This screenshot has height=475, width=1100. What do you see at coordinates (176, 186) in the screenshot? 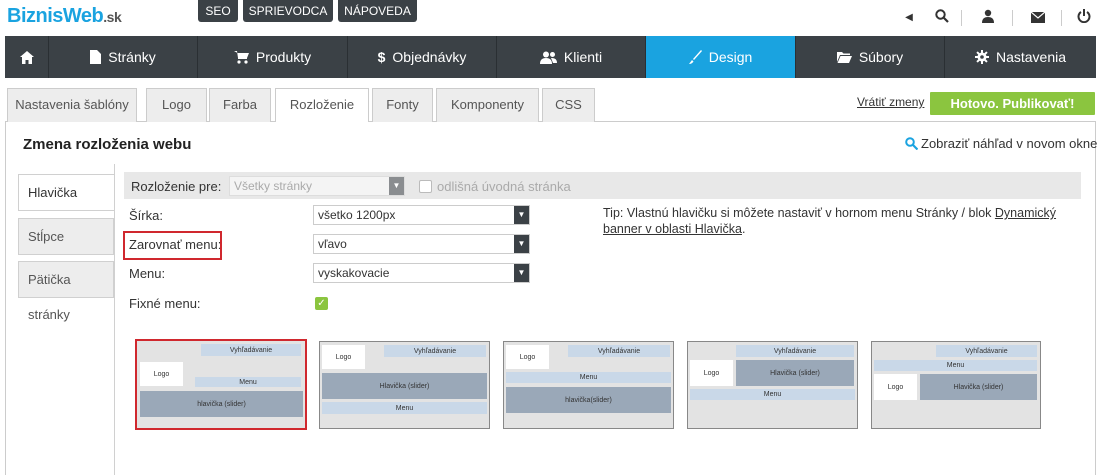
I see `layout-for-label: Rozloženie pre:` at bounding box center [176, 186].